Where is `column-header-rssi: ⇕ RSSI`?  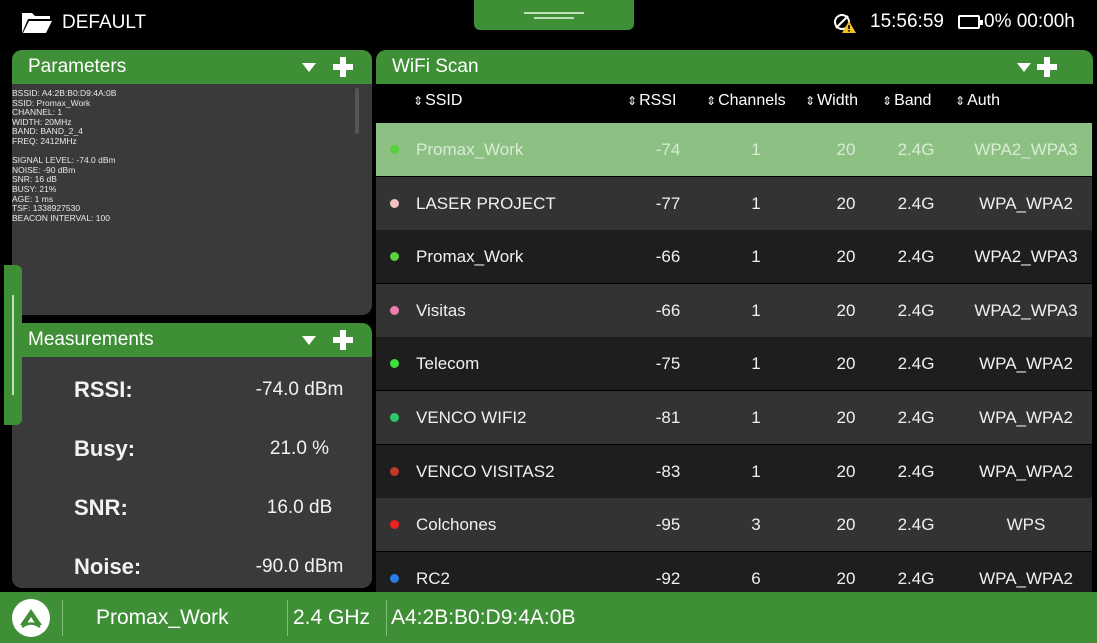
column-header-rssi: ⇕ RSSI is located at coordinates (651, 101).